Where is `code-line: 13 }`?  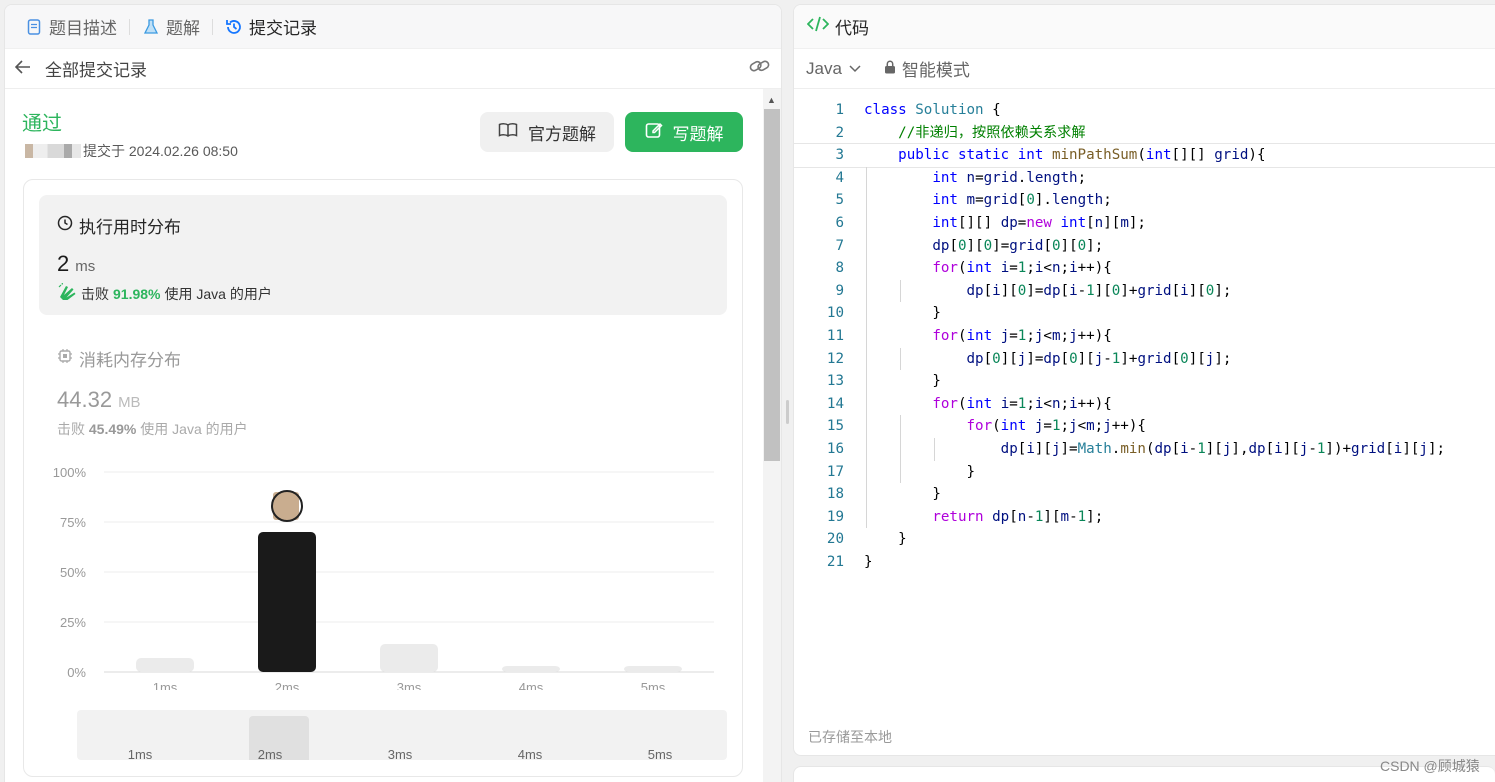 code-line: 13 } is located at coordinates (1144, 381).